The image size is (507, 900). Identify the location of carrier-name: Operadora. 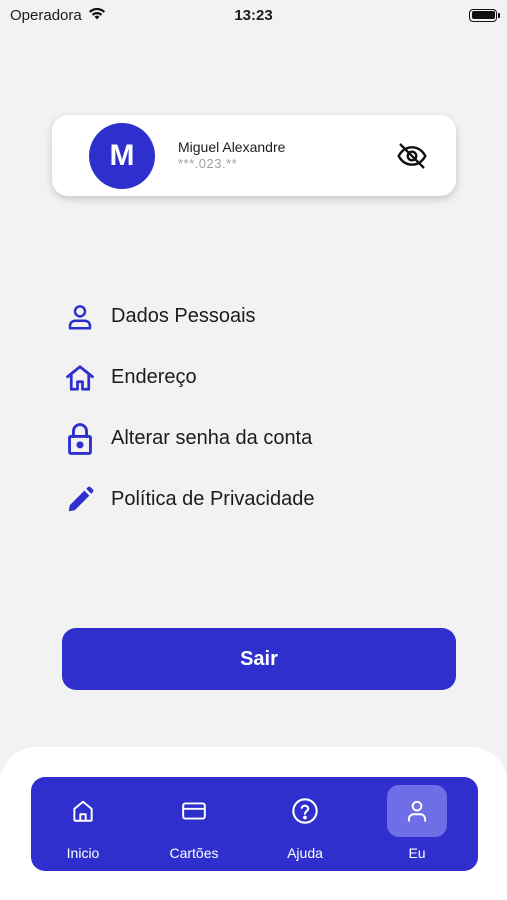
(46, 15).